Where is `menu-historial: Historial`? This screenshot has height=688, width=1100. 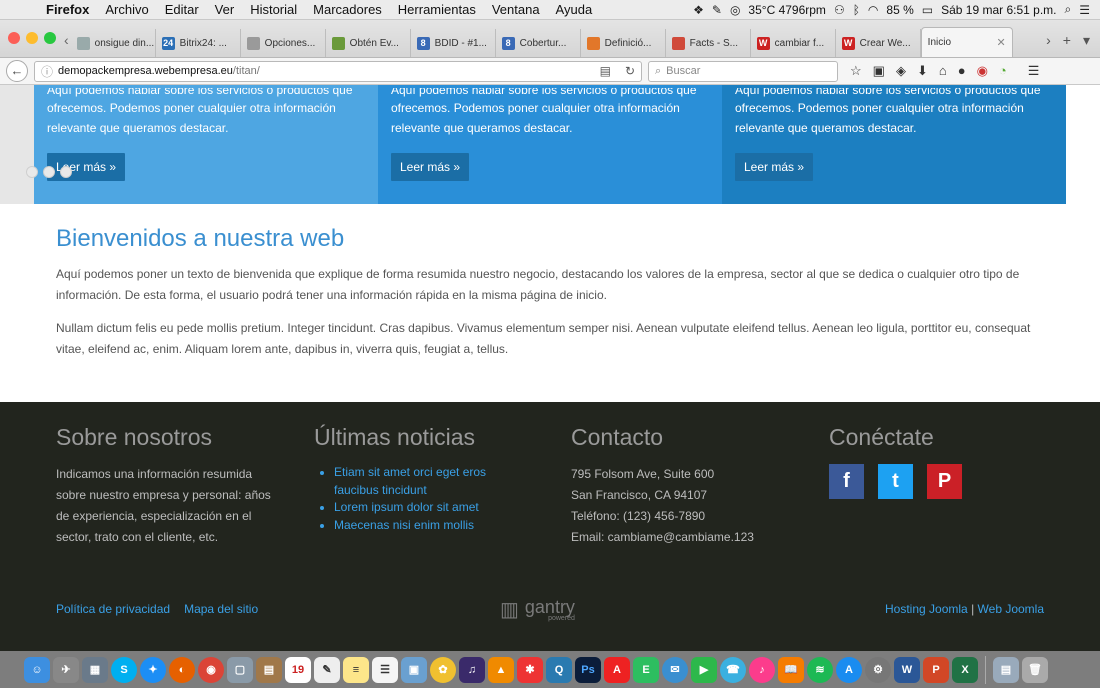 menu-historial: Historial is located at coordinates (273, 9).